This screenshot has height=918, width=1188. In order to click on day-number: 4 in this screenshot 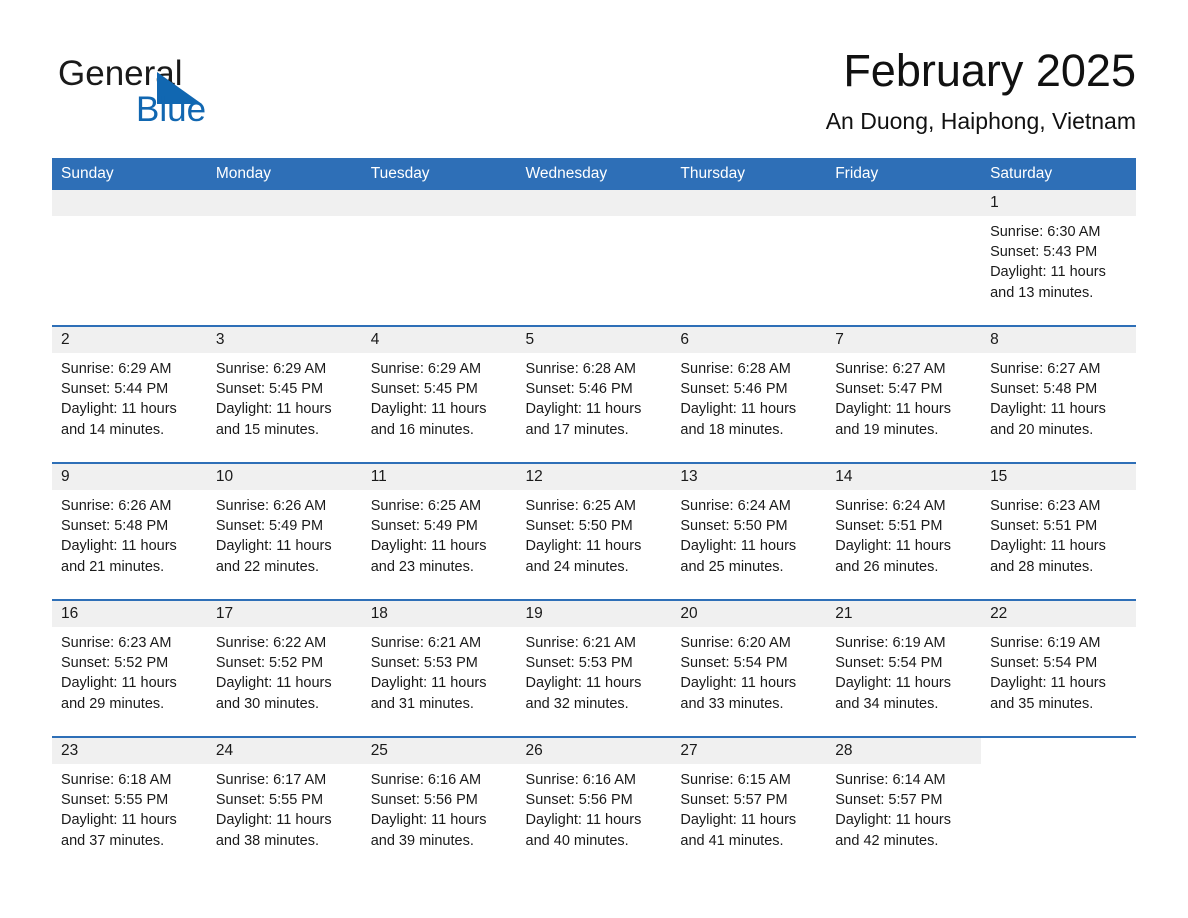, I will do `click(439, 340)`.